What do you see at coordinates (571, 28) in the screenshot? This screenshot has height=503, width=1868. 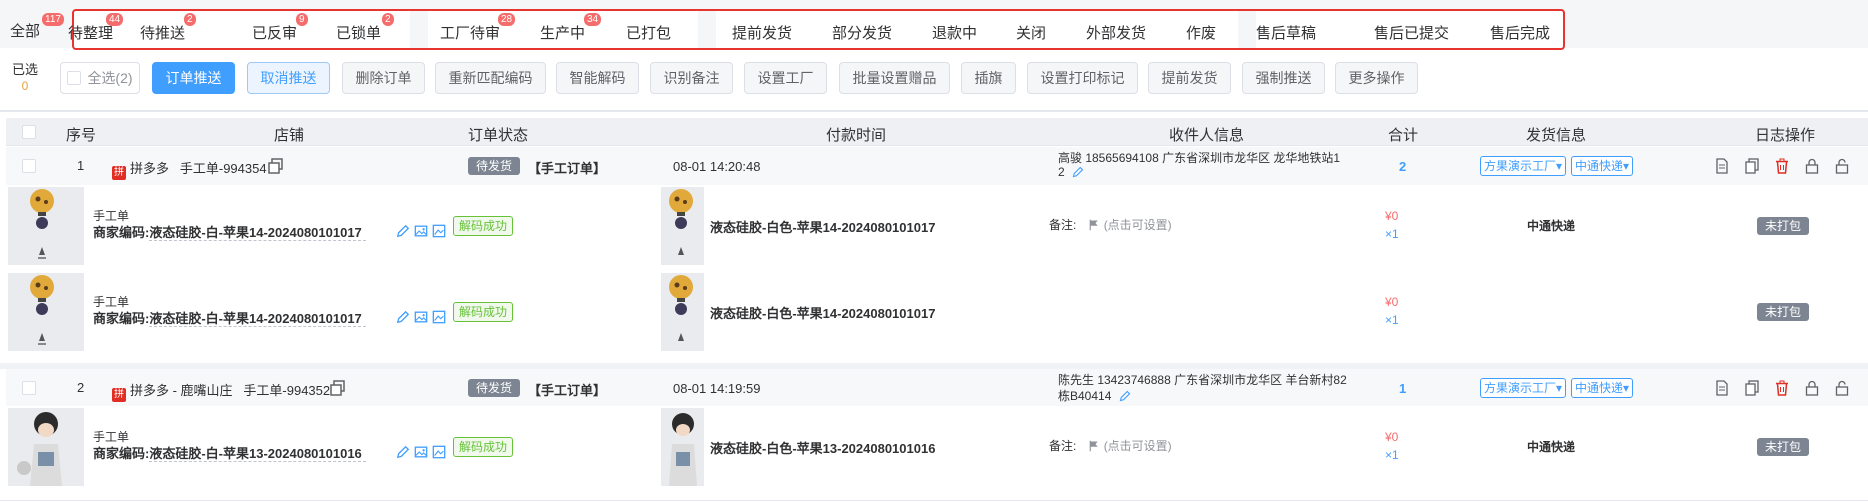 I see `tab-in-production: 生产中 34` at bounding box center [571, 28].